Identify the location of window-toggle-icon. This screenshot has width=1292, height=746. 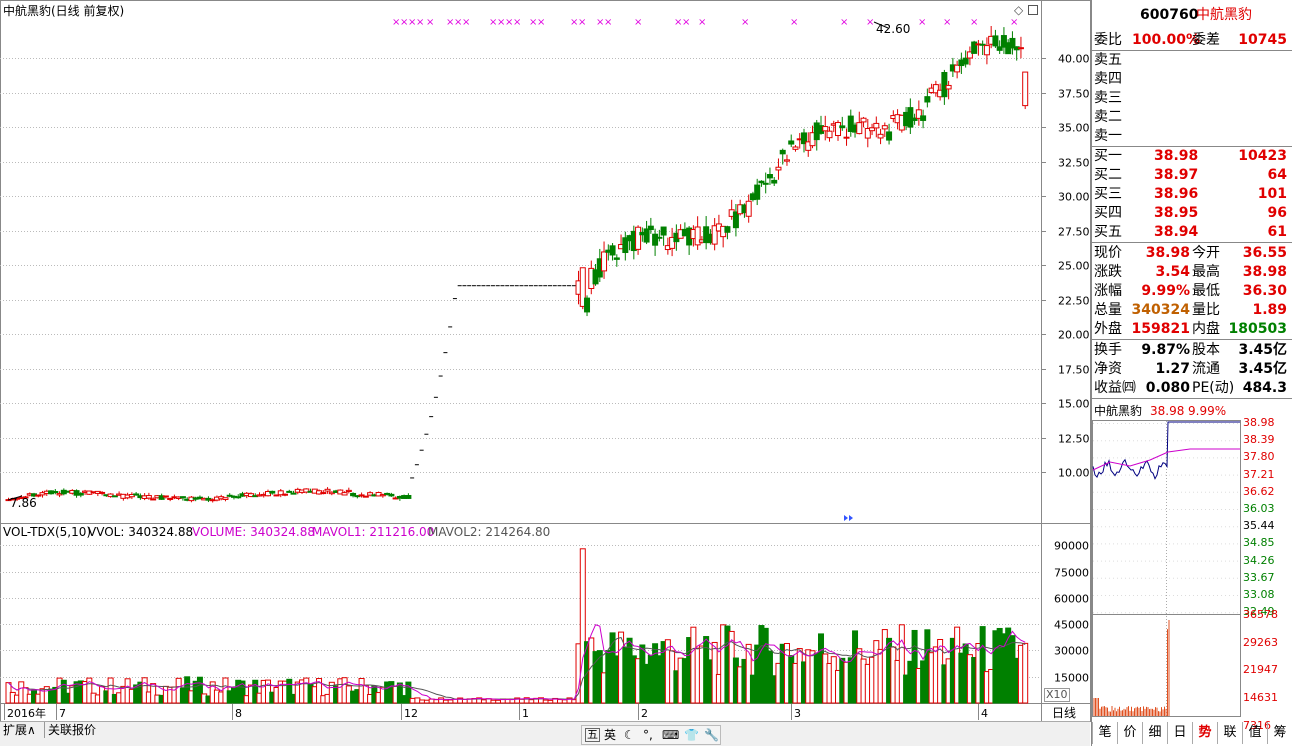
(1033, 10).